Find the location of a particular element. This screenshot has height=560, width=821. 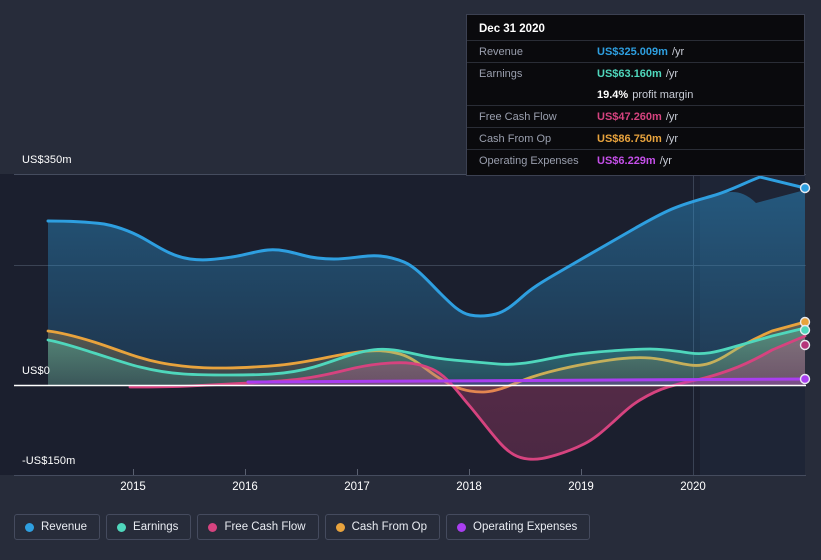

legend-dot-operating-expenses-icon is located at coordinates (462, 527).